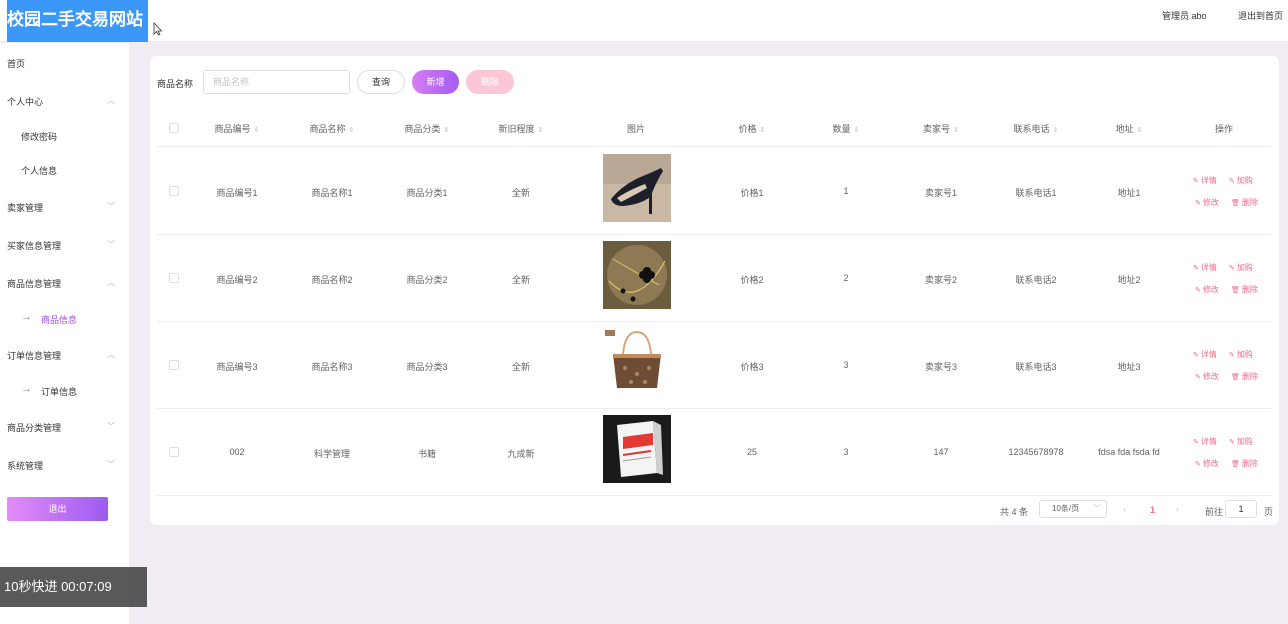 This screenshot has height=624, width=1288. Describe the element at coordinates (332, 454) in the screenshot. I see `table-cell-name: 科学管理` at that location.